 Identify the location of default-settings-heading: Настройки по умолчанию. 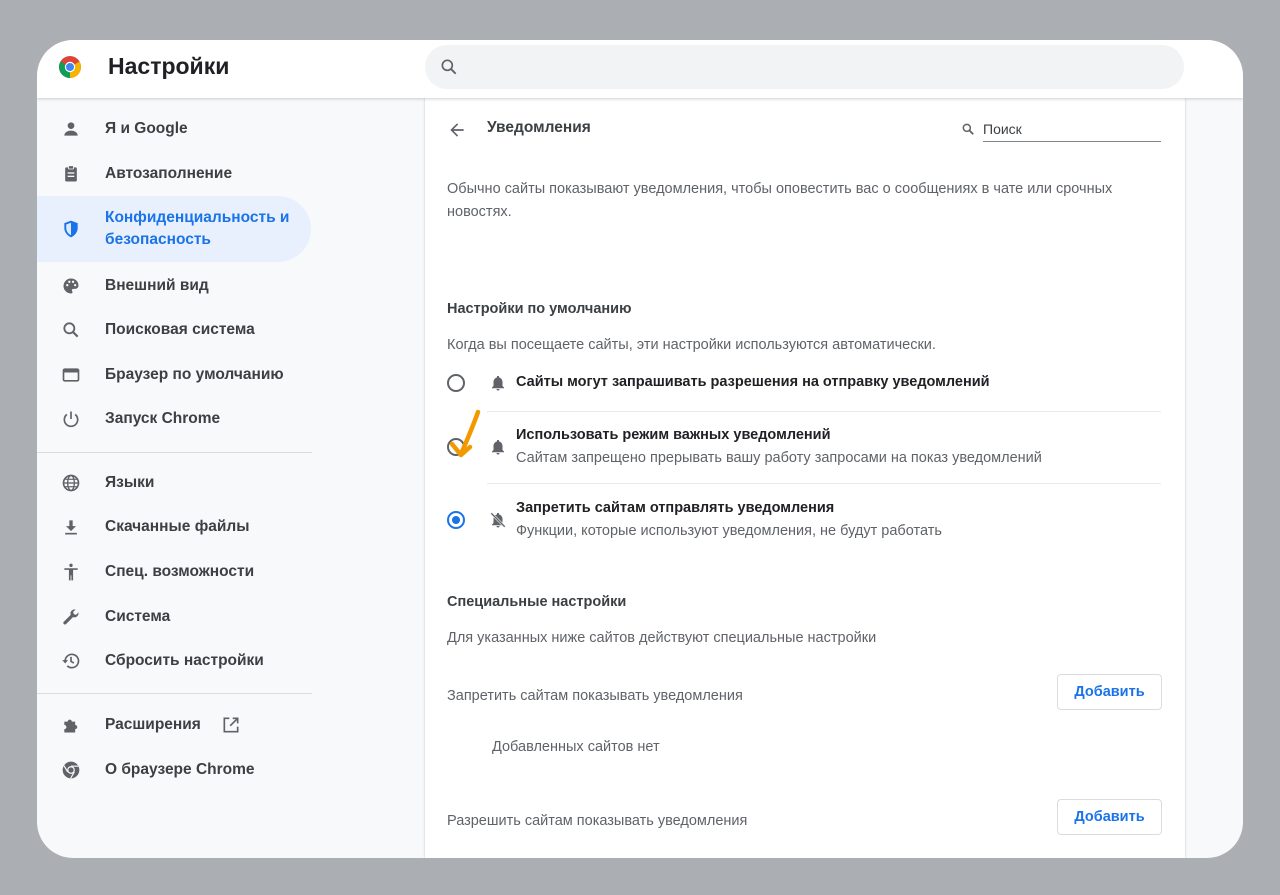
(539, 309).